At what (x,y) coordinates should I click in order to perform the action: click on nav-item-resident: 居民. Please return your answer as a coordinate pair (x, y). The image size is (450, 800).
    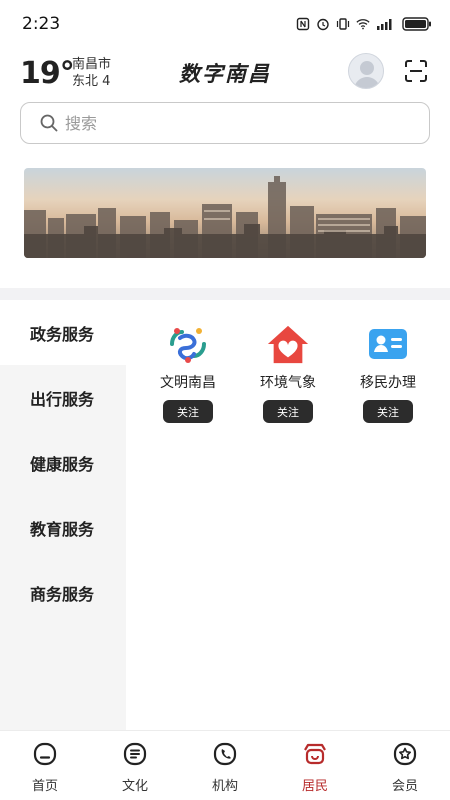
    Looking at the image, I should click on (315, 765).